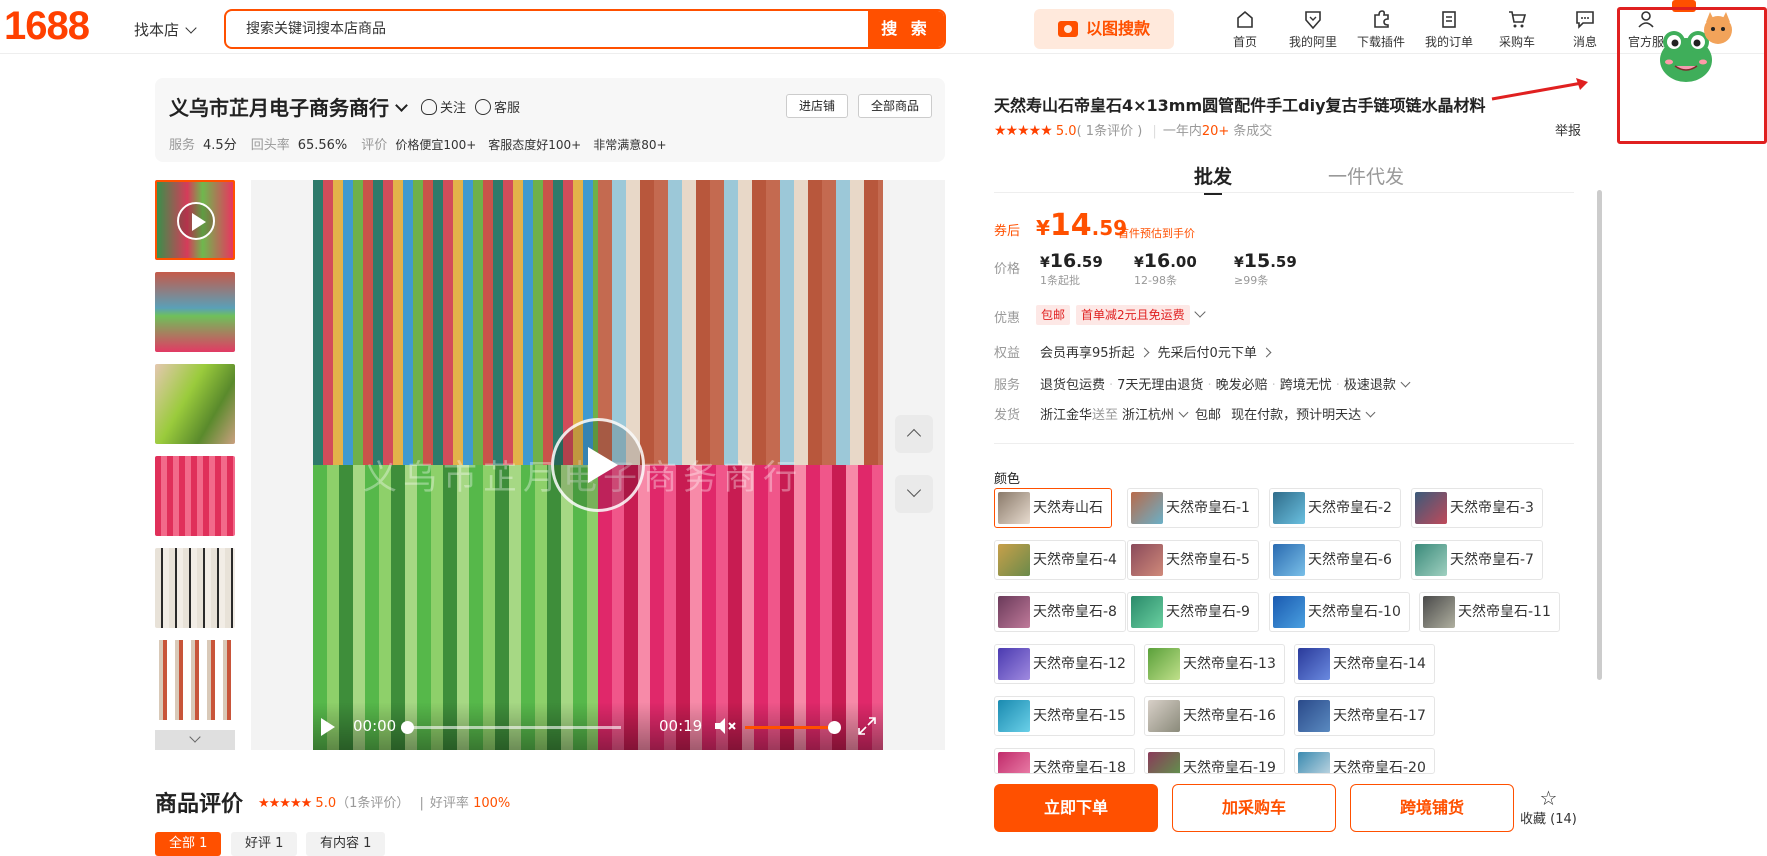 This screenshot has height=856, width=1767. Describe the element at coordinates (1489, 612) in the screenshot. I see `color-option: 天然帝皇石-11` at that location.